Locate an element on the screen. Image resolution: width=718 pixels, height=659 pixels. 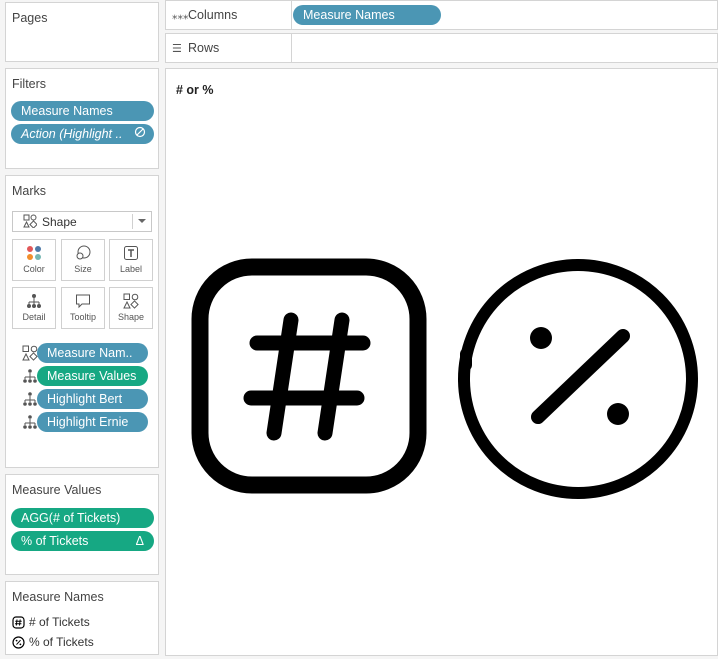
mv-pill-agg-tickets: AGG(# of Tickets) is located at coordinates (82, 518).